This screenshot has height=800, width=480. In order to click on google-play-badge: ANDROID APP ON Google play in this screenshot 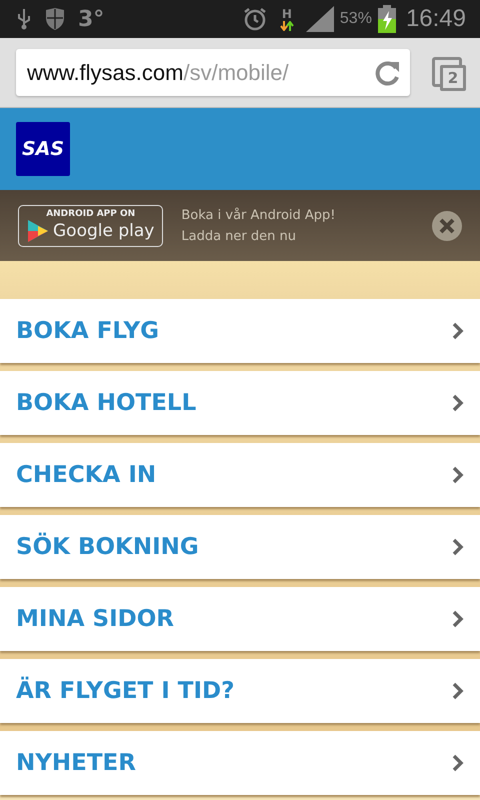, I will do `click(91, 225)`.